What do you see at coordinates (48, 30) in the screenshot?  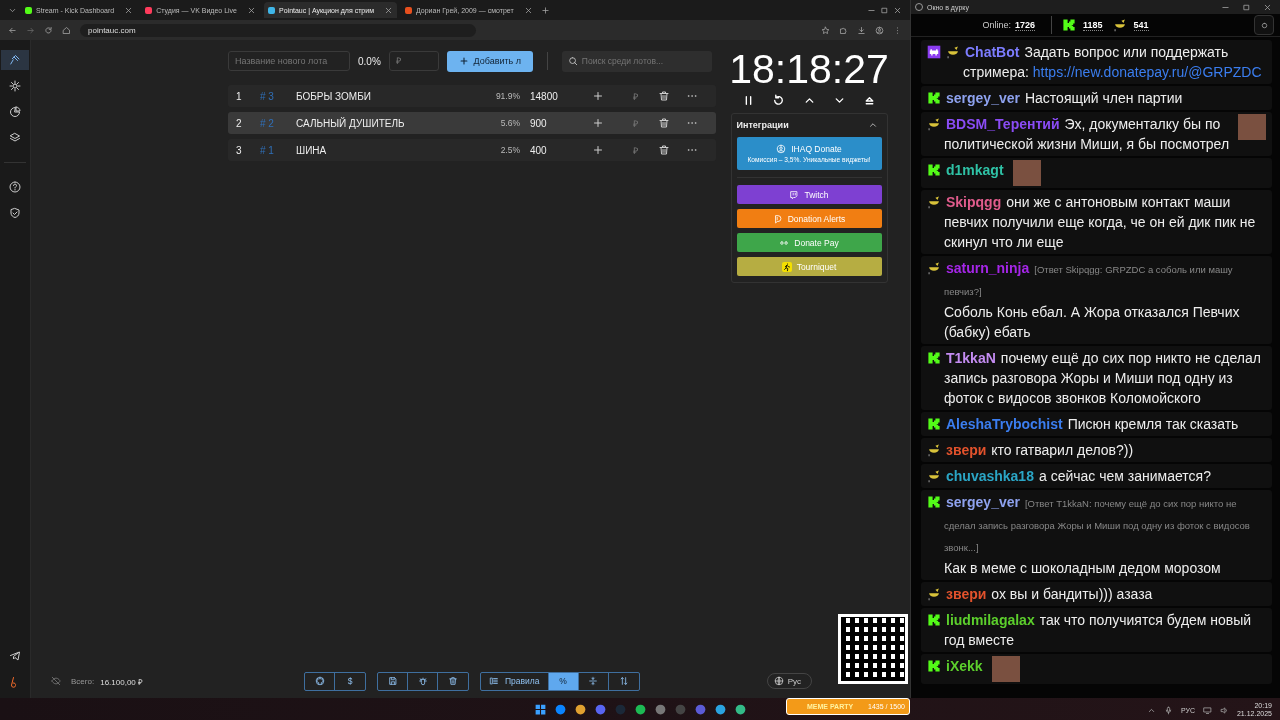 I see `reload-icon` at bounding box center [48, 30].